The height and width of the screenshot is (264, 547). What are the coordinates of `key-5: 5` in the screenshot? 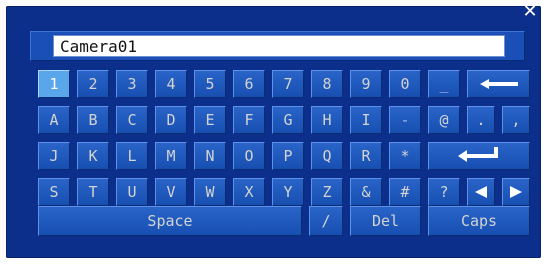 It's located at (210, 84).